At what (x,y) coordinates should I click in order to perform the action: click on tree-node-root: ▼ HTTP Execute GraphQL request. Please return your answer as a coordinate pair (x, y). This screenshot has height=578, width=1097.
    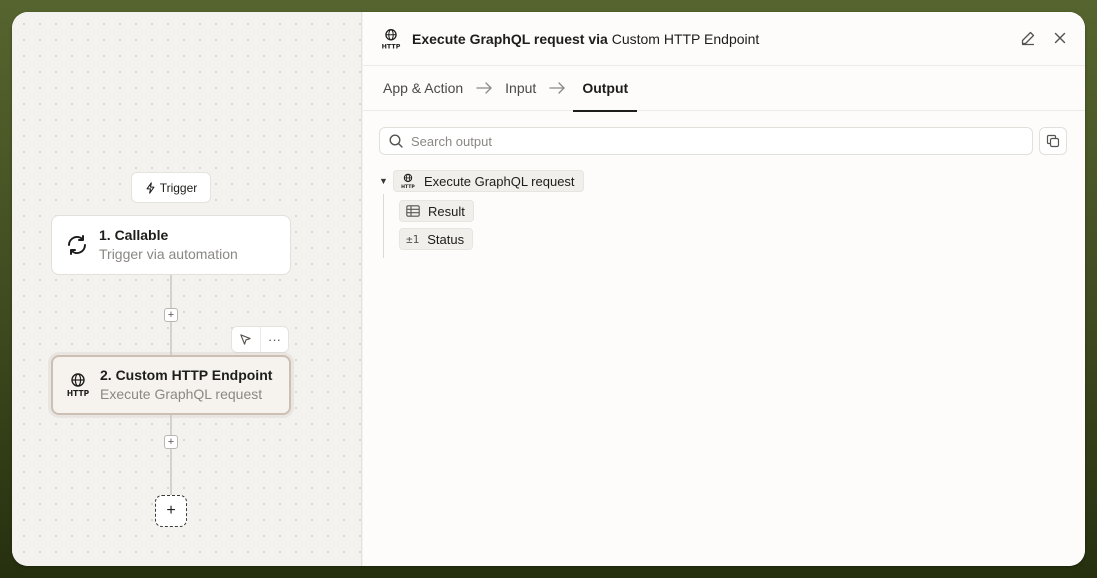
    Looking at the image, I should click on (481, 181).